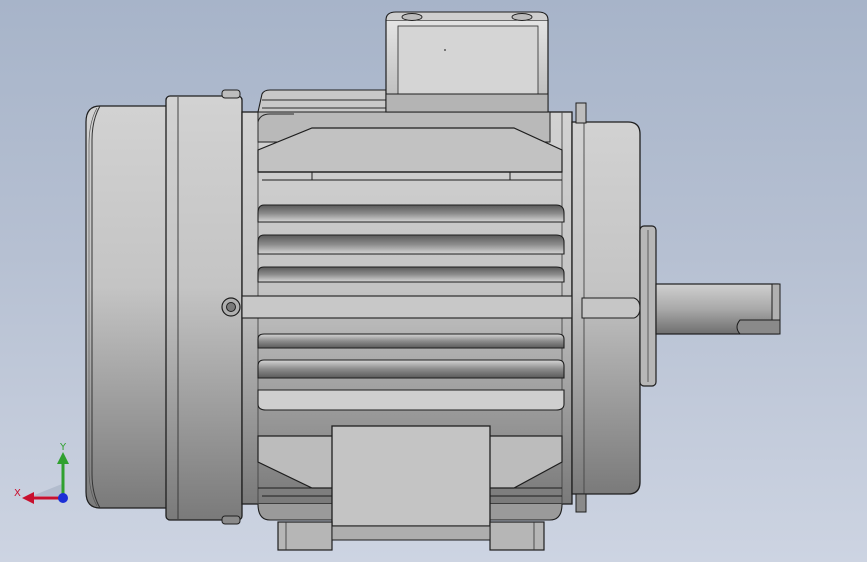 This screenshot has width=867, height=562. Describe the element at coordinates (63, 498) in the screenshot. I see `z-axis-point` at that location.